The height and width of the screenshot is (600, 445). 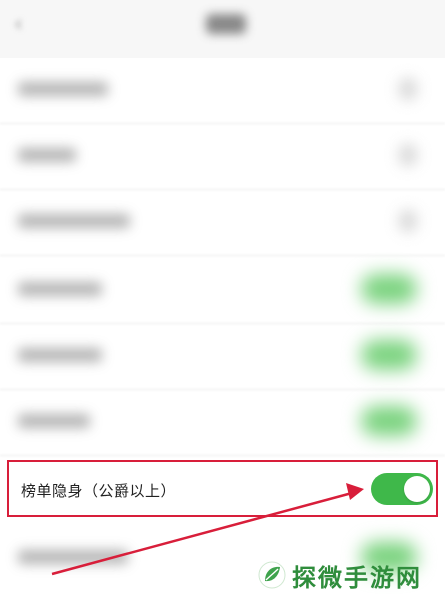 I want to click on page-title-blurred, so click(x=226, y=24).